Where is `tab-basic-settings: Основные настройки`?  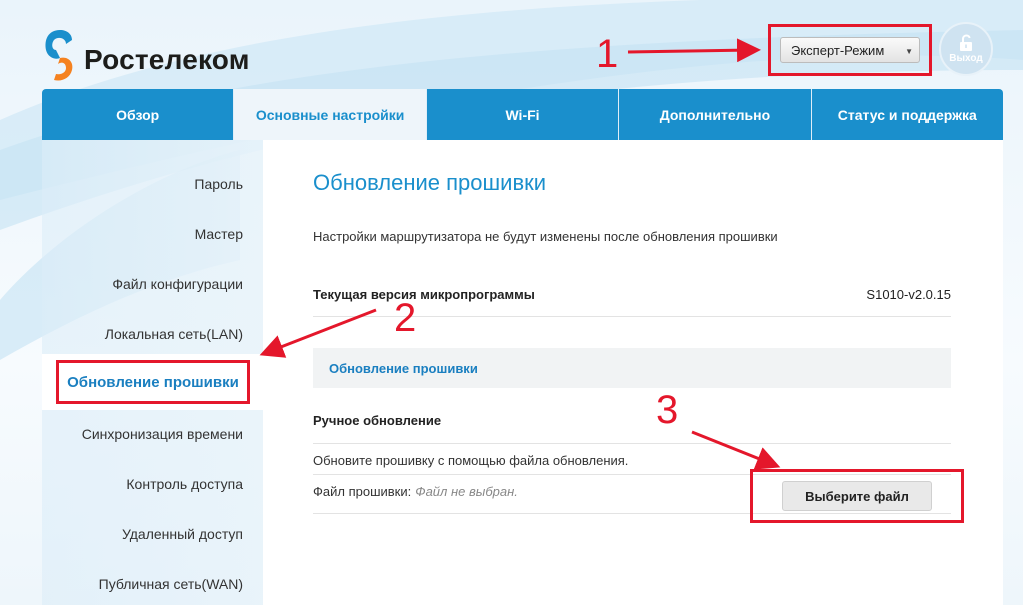 tab-basic-settings: Основные настройки is located at coordinates (330, 114).